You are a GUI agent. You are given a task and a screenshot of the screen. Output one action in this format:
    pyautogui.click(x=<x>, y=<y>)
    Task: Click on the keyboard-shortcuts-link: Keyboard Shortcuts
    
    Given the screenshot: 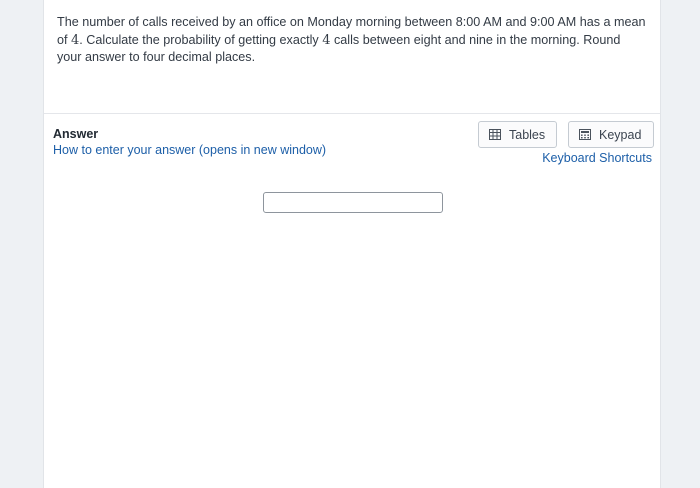 What is the action you would take?
    pyautogui.click(x=597, y=158)
    